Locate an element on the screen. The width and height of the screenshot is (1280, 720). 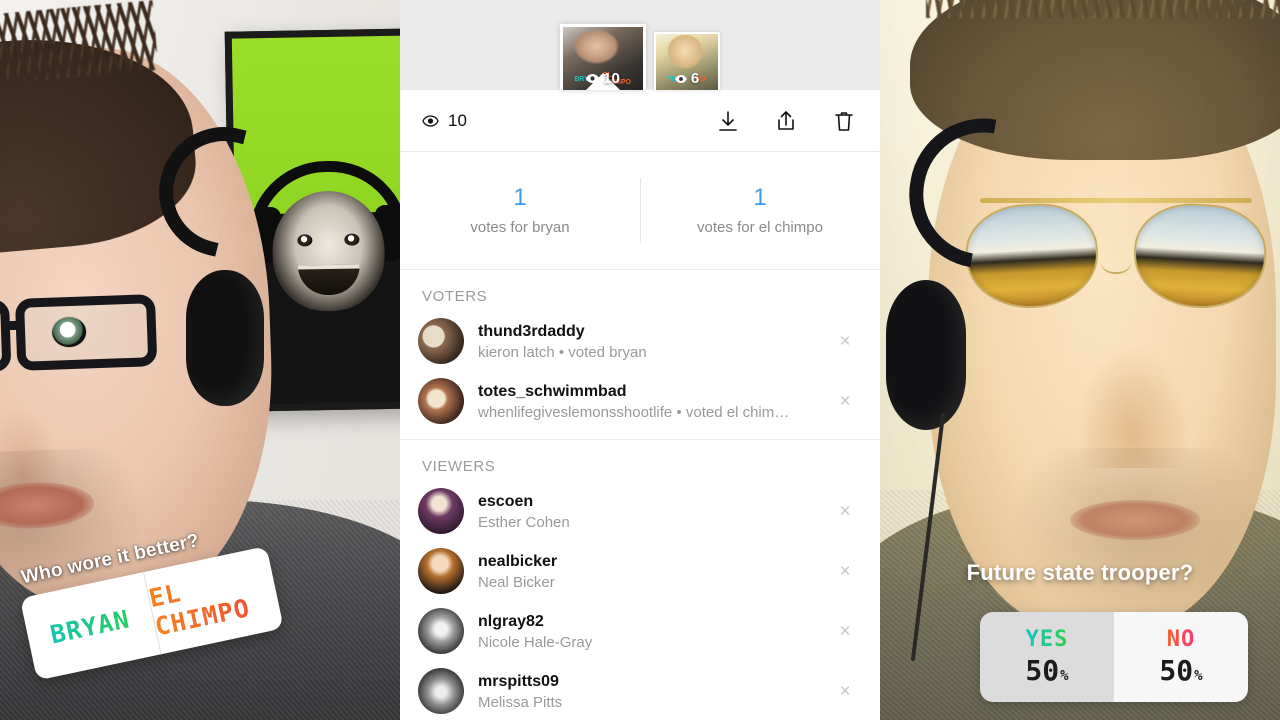
poster-chimp-smile is located at coordinates (329, 280).